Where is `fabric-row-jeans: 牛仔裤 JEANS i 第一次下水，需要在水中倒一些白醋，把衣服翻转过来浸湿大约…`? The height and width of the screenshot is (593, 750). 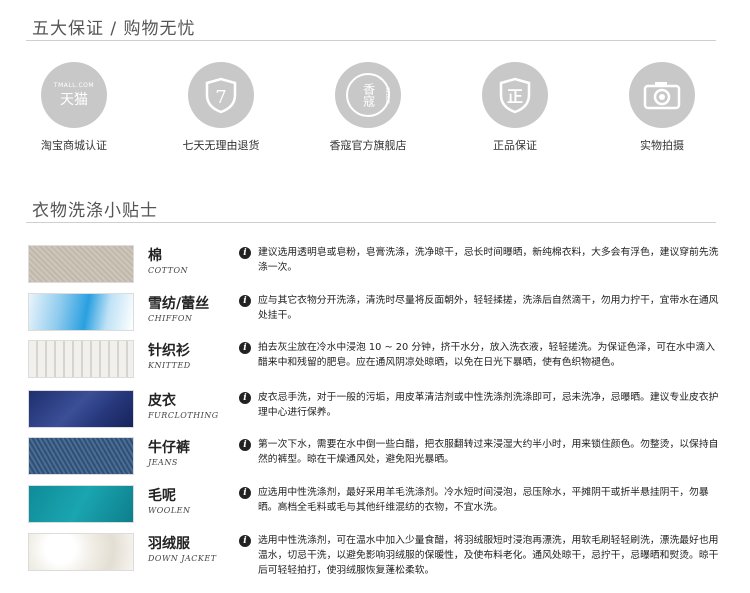 fabric-row-jeans: 牛仔裤 JEANS i 第一次下水，需要在水中倒一些白醋，把衣服翻转过来浸湿大约… is located at coordinates (373, 457).